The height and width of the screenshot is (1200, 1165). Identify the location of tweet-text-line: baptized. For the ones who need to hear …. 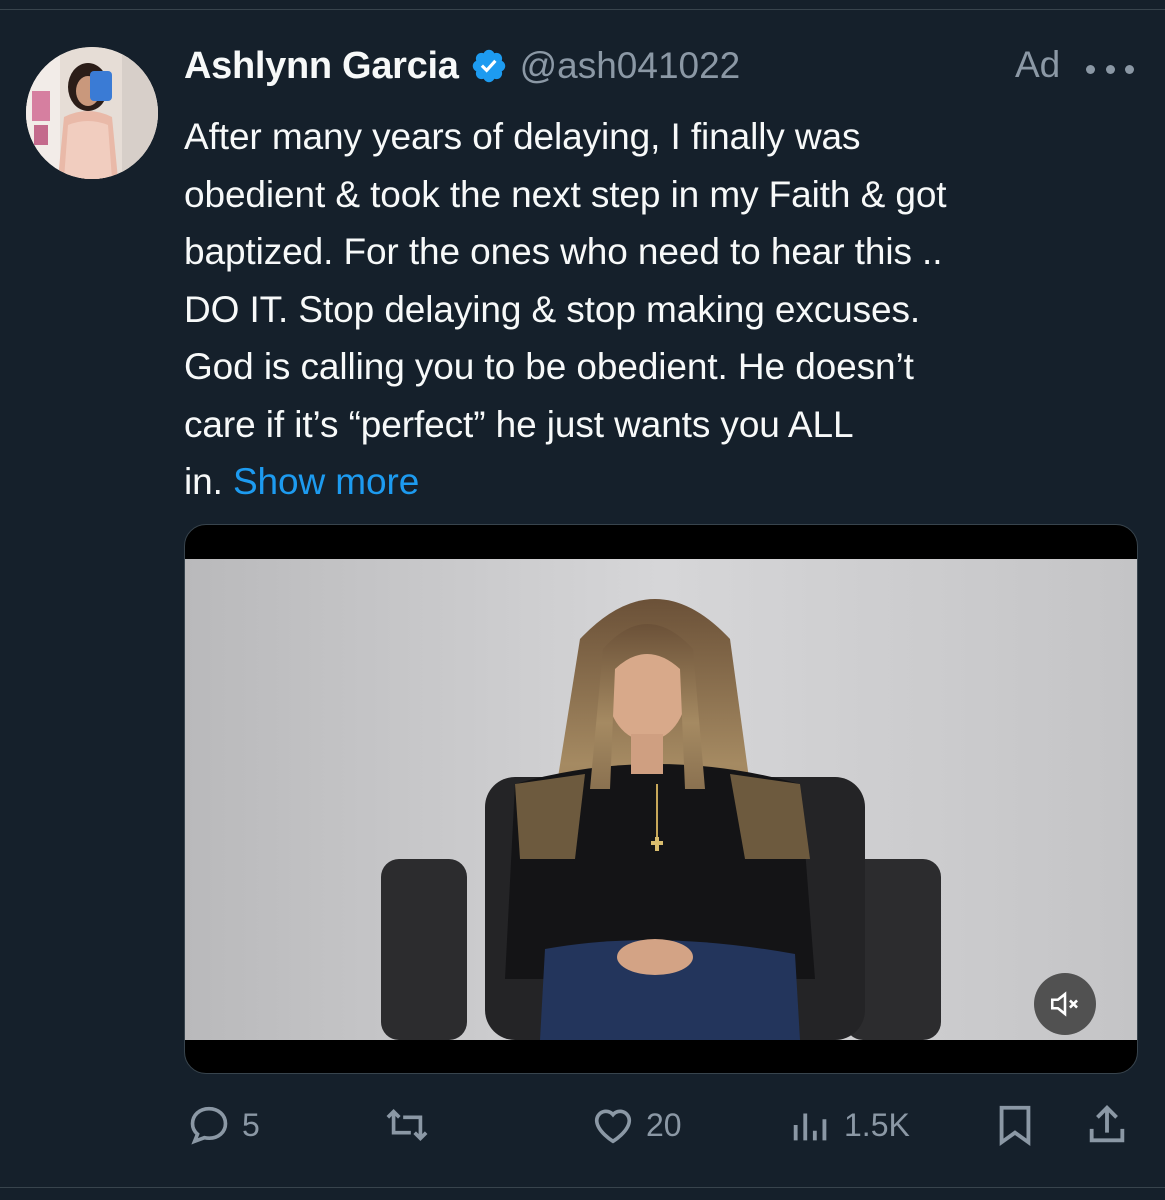
(563, 251).